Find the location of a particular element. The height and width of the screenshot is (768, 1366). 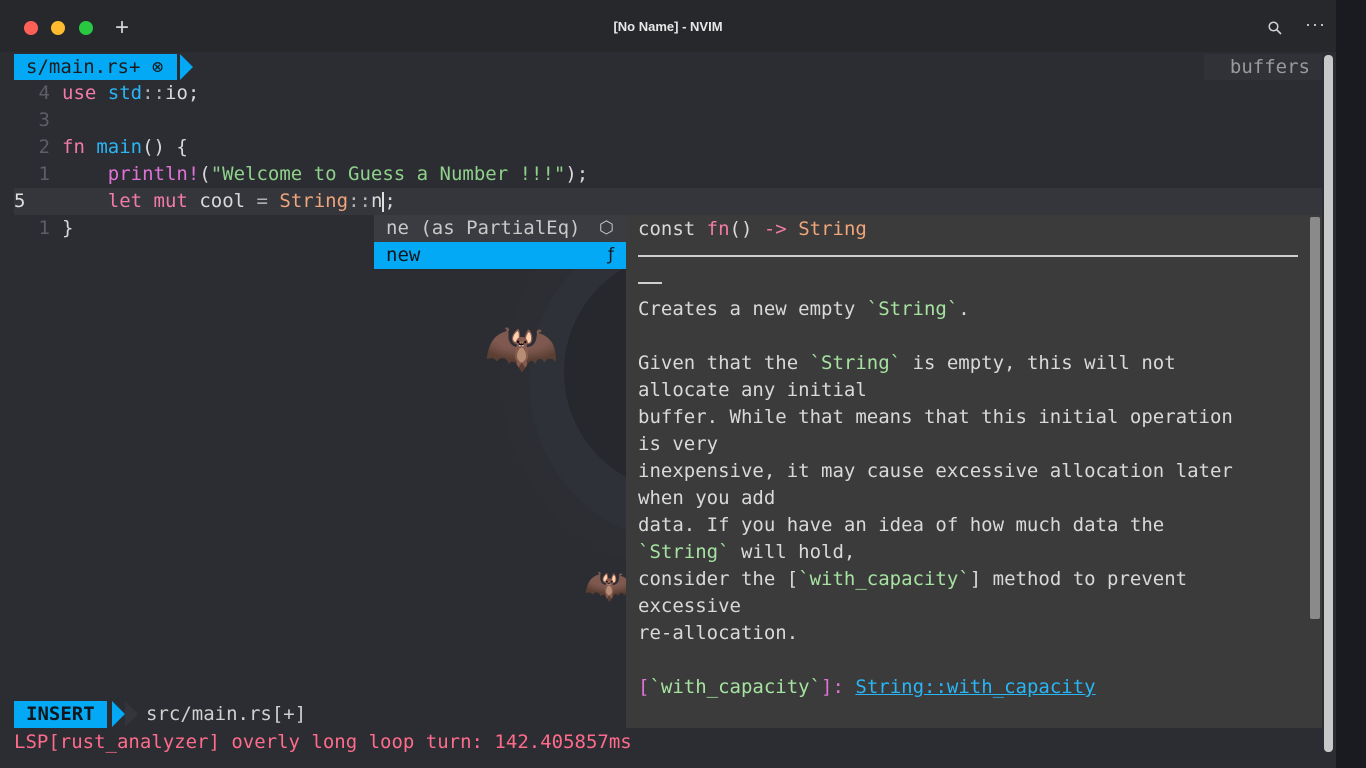

token: mut is located at coordinates (170, 201).